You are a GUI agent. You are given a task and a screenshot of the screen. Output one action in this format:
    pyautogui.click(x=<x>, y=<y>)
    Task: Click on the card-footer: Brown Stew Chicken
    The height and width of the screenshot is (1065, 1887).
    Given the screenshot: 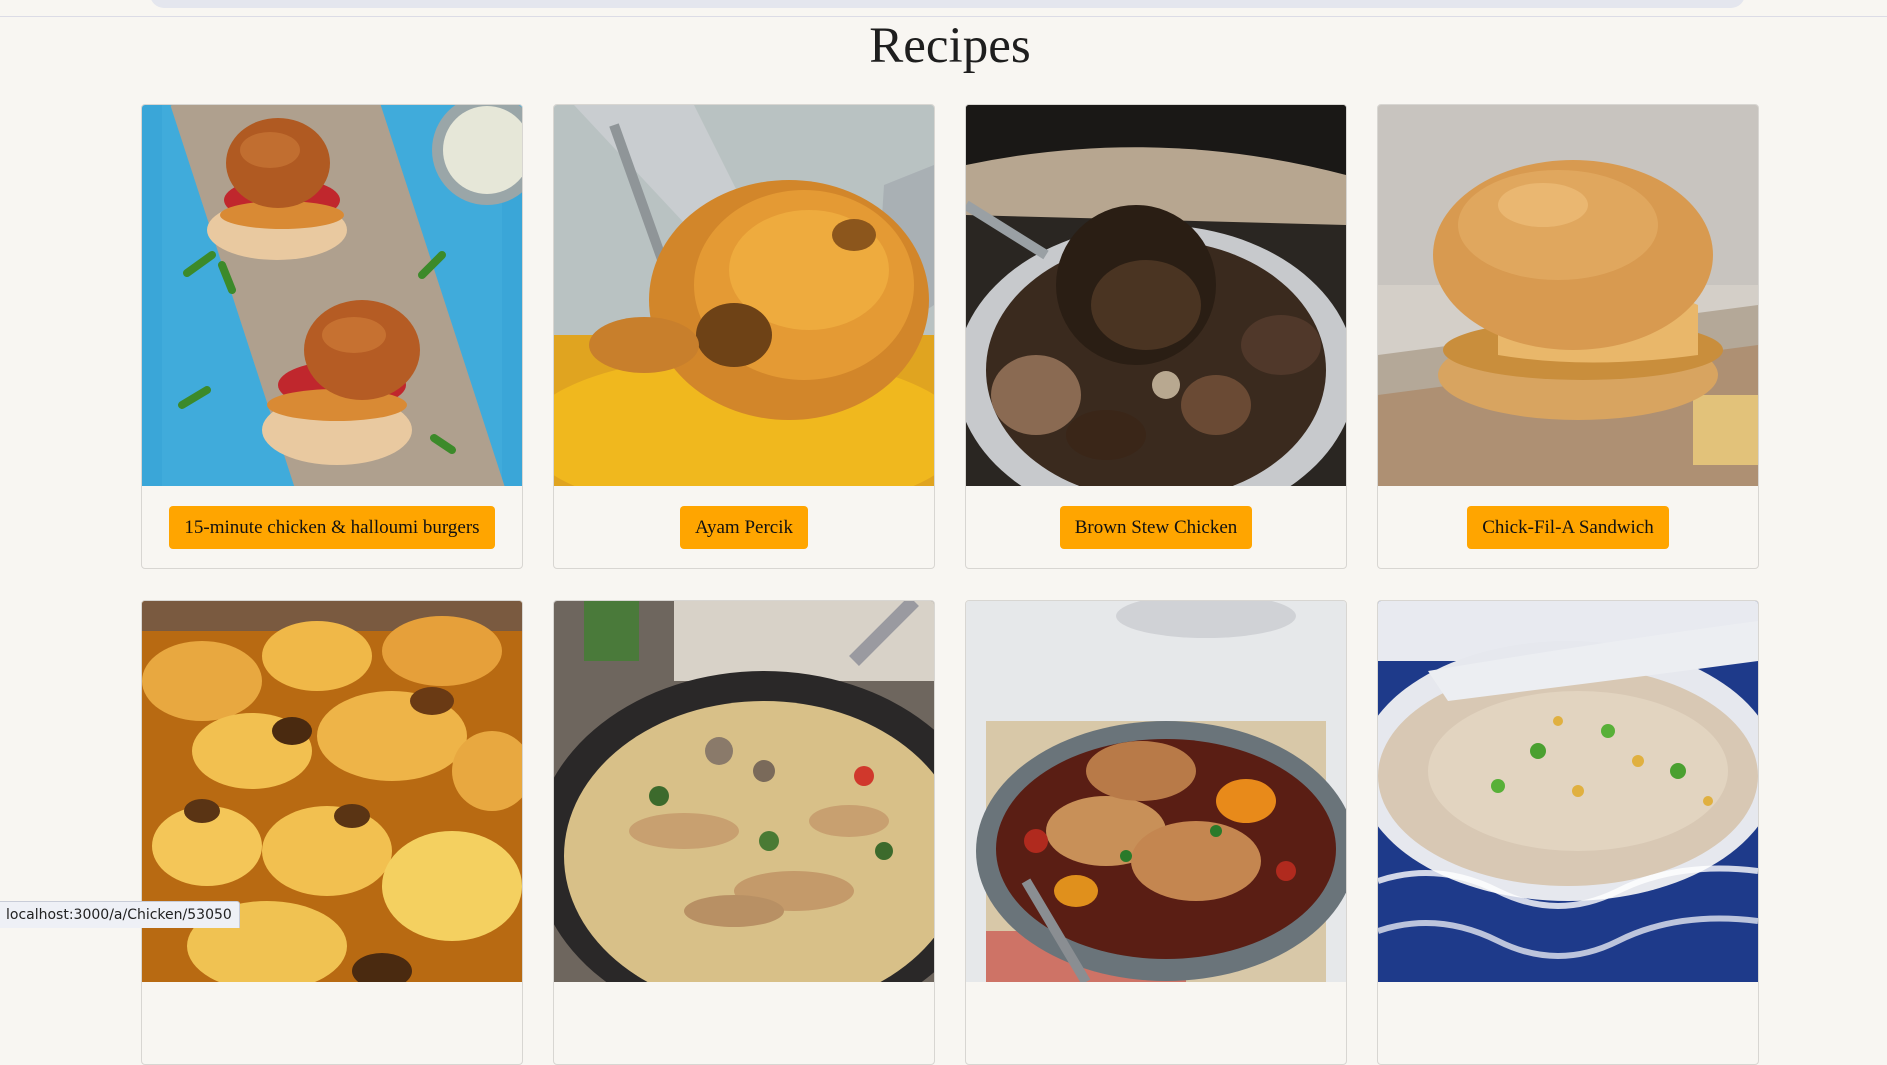 What is the action you would take?
    pyautogui.click(x=1156, y=527)
    